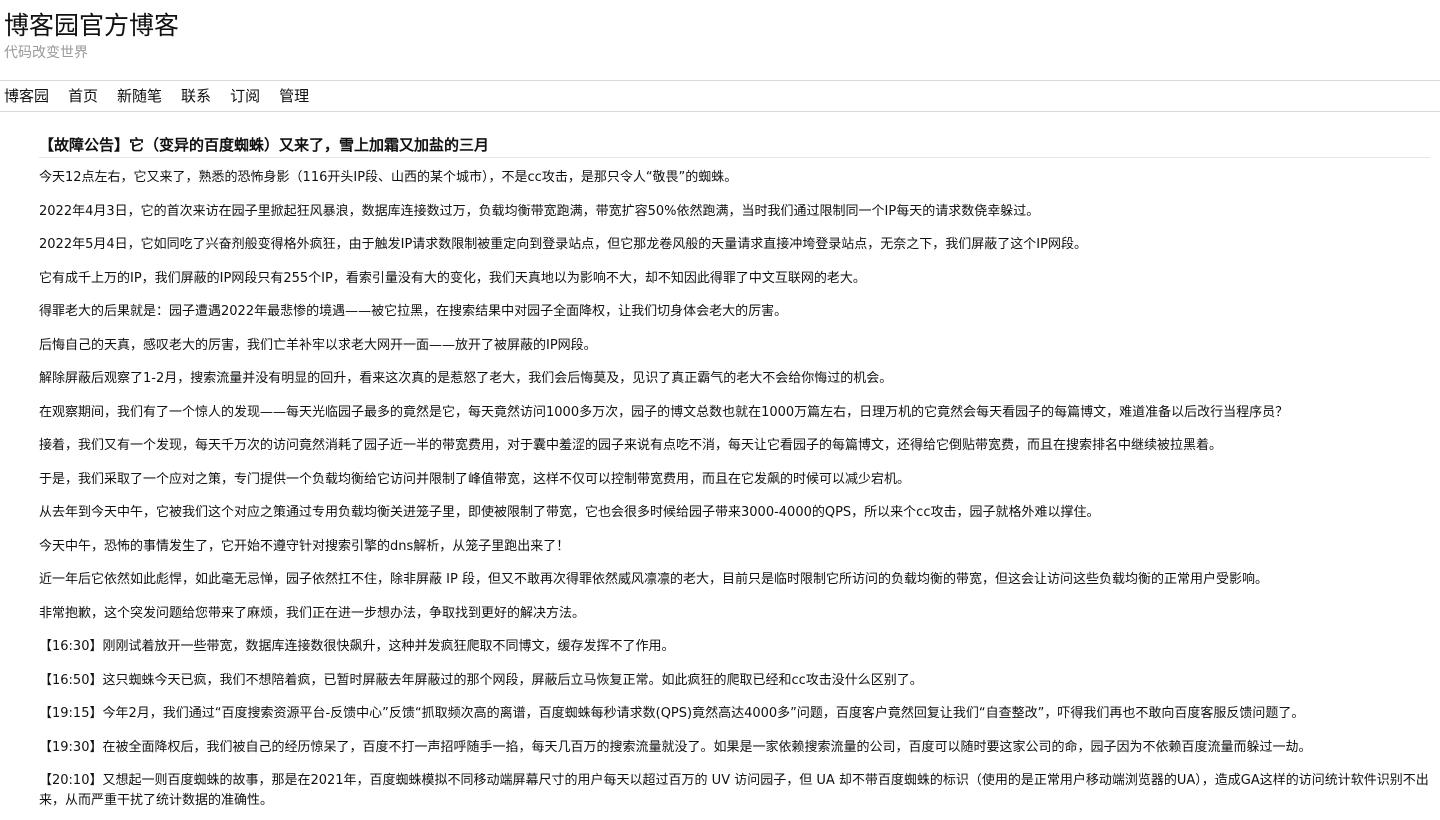  Describe the element at coordinates (91, 26) in the screenshot. I see `blog-title: 博客园官方博客` at that location.